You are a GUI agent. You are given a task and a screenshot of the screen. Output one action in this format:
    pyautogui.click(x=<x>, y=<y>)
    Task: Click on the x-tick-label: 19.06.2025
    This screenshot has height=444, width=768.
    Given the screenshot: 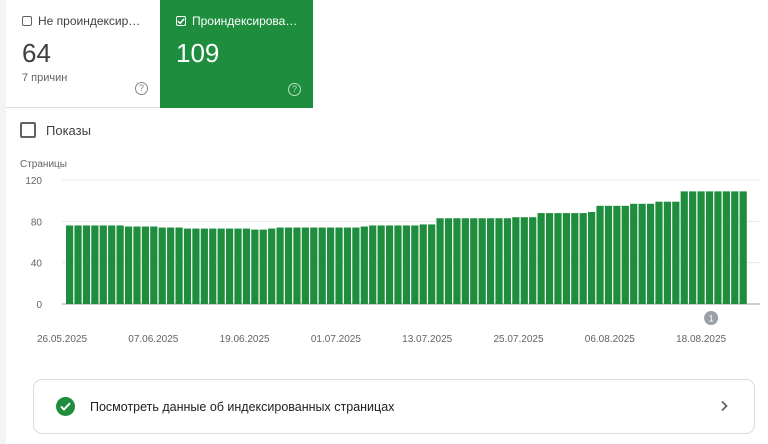 What is the action you would take?
    pyautogui.click(x=245, y=339)
    